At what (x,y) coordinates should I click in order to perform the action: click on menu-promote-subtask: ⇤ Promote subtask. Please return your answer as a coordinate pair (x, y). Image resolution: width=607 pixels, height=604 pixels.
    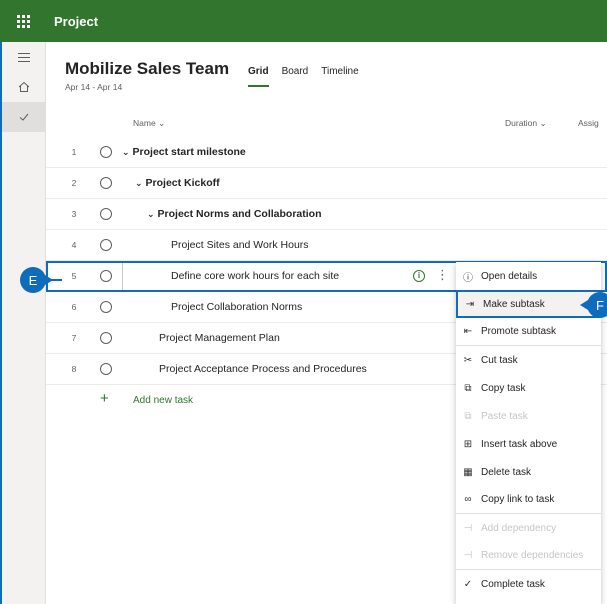
    Looking at the image, I should click on (528, 332).